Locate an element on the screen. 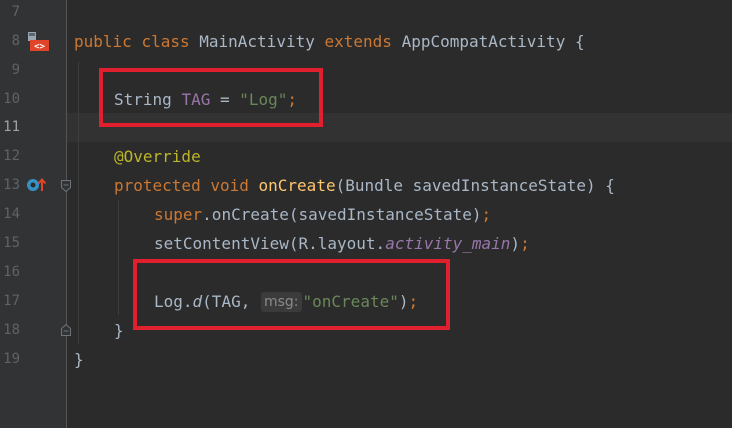 The width and height of the screenshot is (732, 428). fold-start-icon is located at coordinates (66, 185).